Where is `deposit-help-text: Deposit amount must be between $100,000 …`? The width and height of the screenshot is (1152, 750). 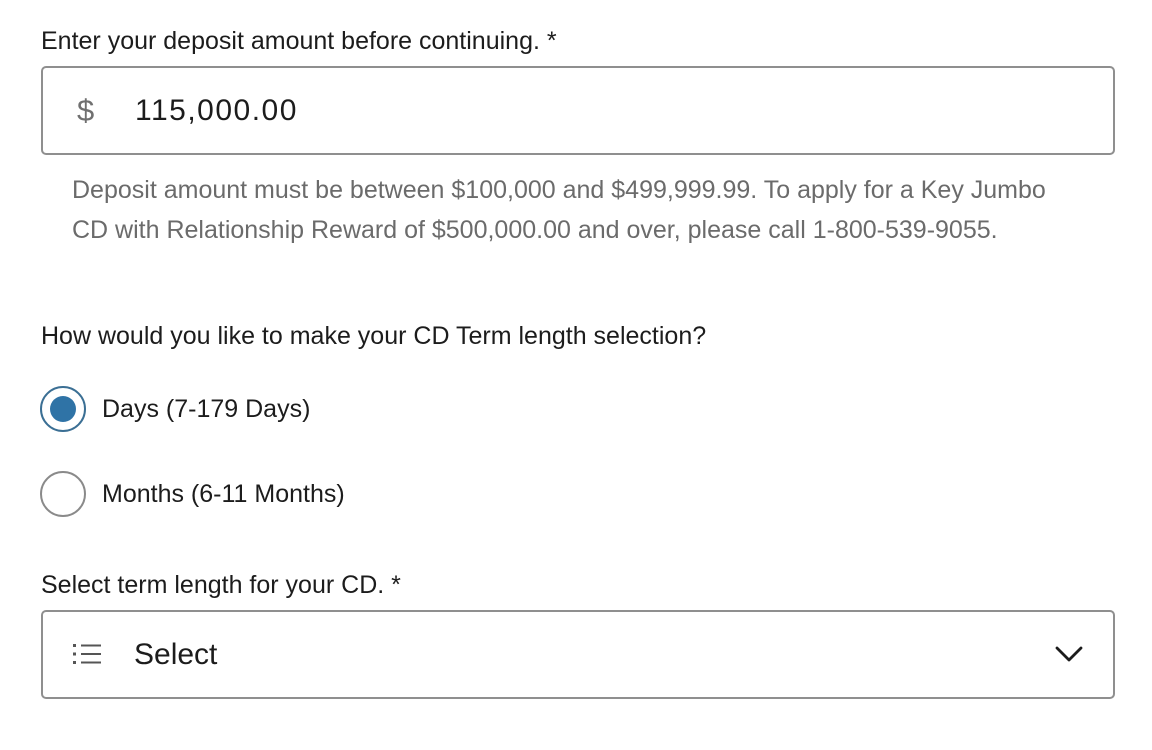
deposit-help-text: Deposit amount must be between $100,000 … is located at coordinates (559, 210).